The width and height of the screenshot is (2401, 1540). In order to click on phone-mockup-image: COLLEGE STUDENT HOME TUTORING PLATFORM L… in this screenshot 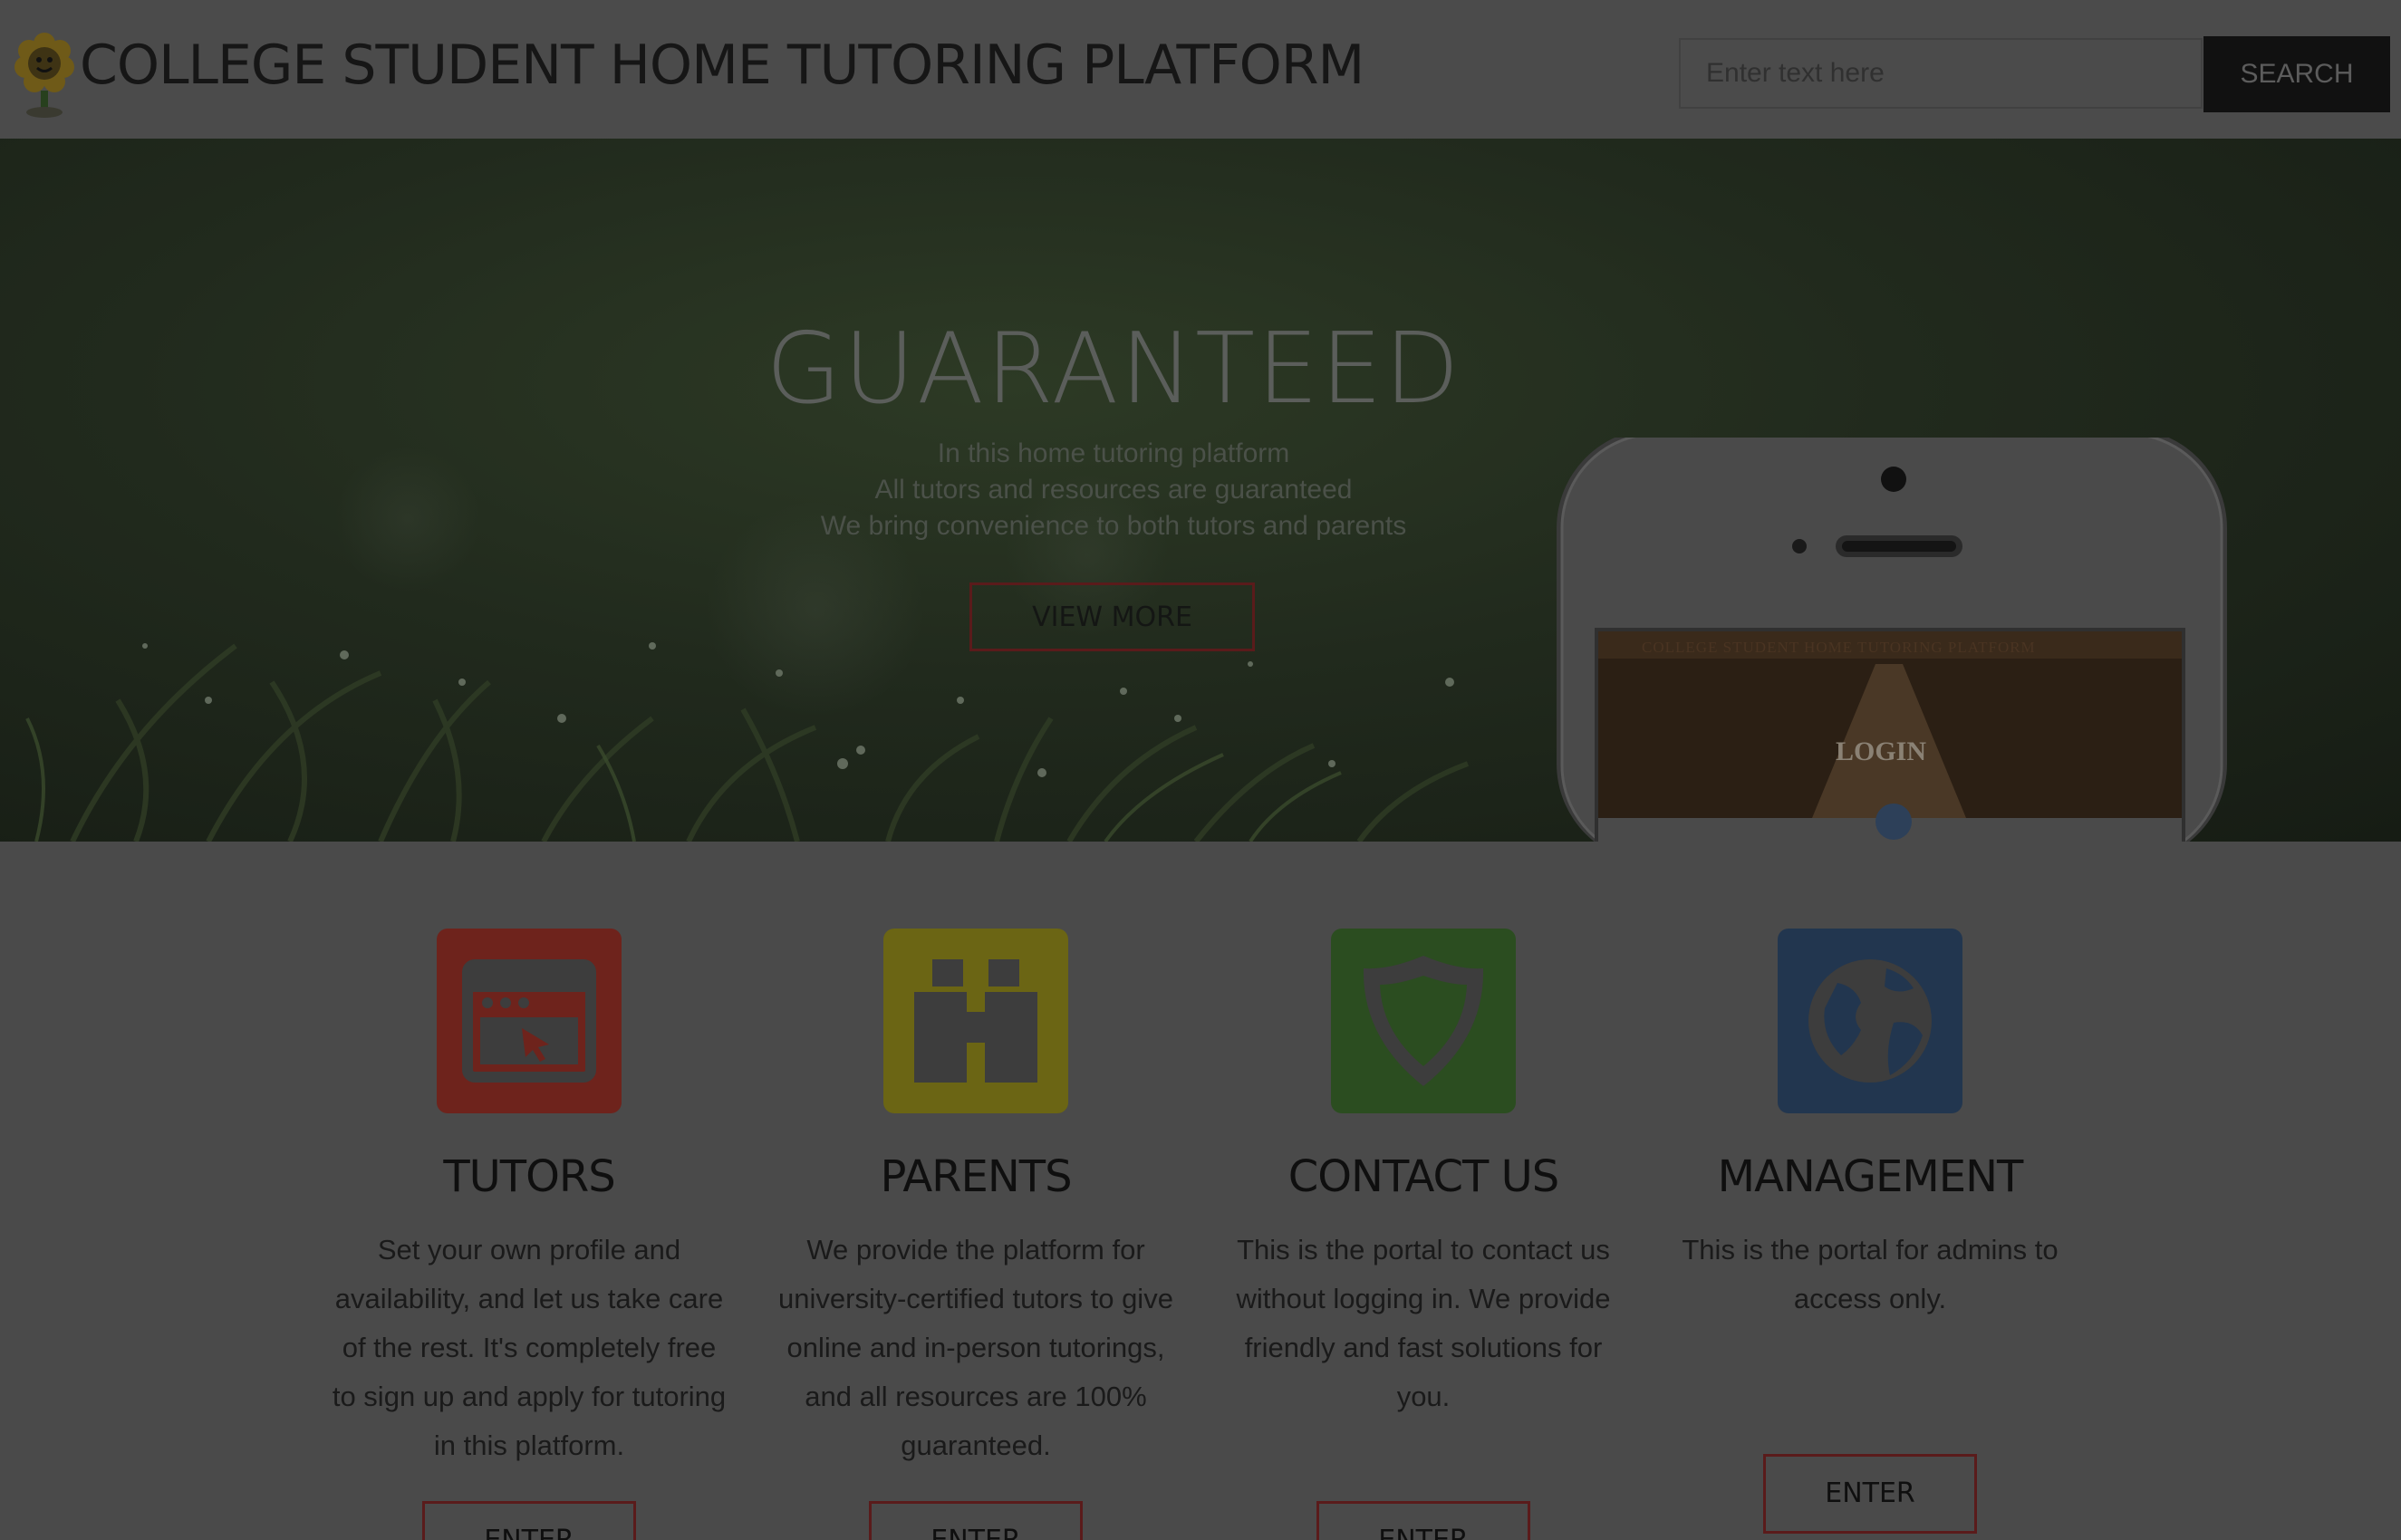, I will do `click(1889, 629)`.